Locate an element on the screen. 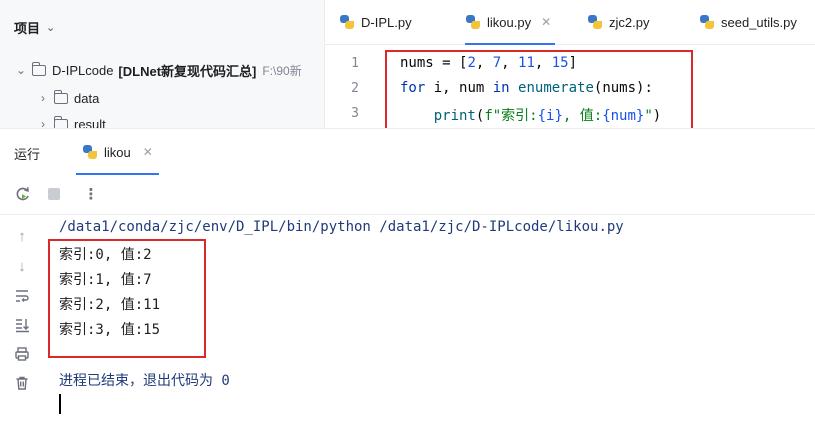 This screenshot has height=426, width=815. run-tool-window-header: 运行 likou ✕ is located at coordinates (407, 151).